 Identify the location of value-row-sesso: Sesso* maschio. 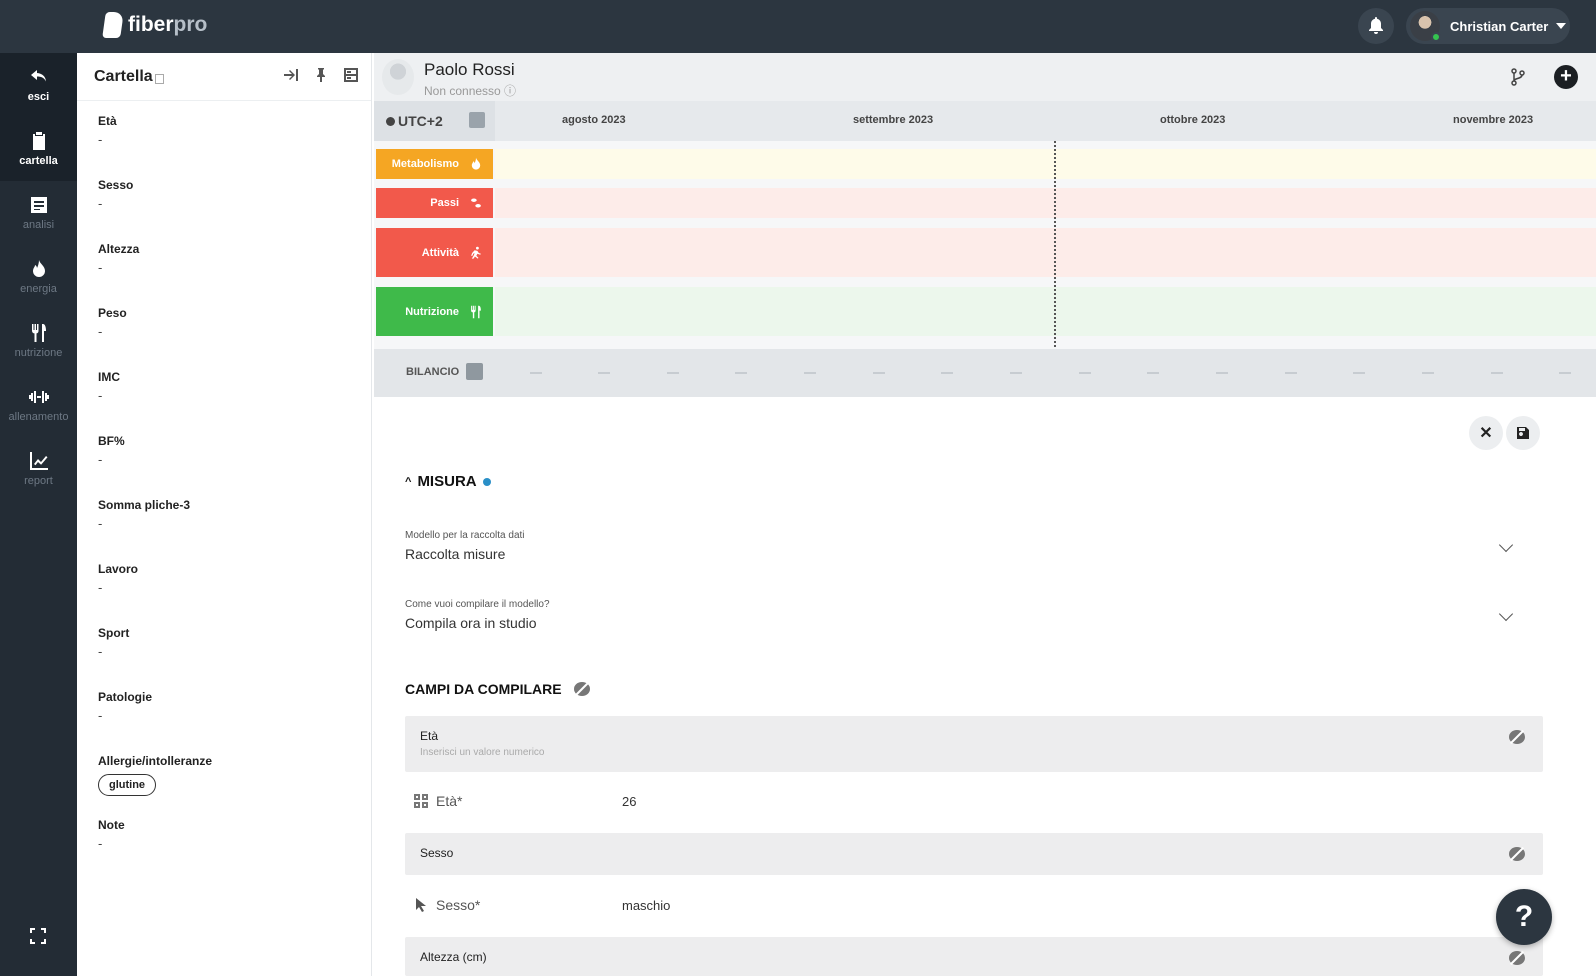
(964, 905).